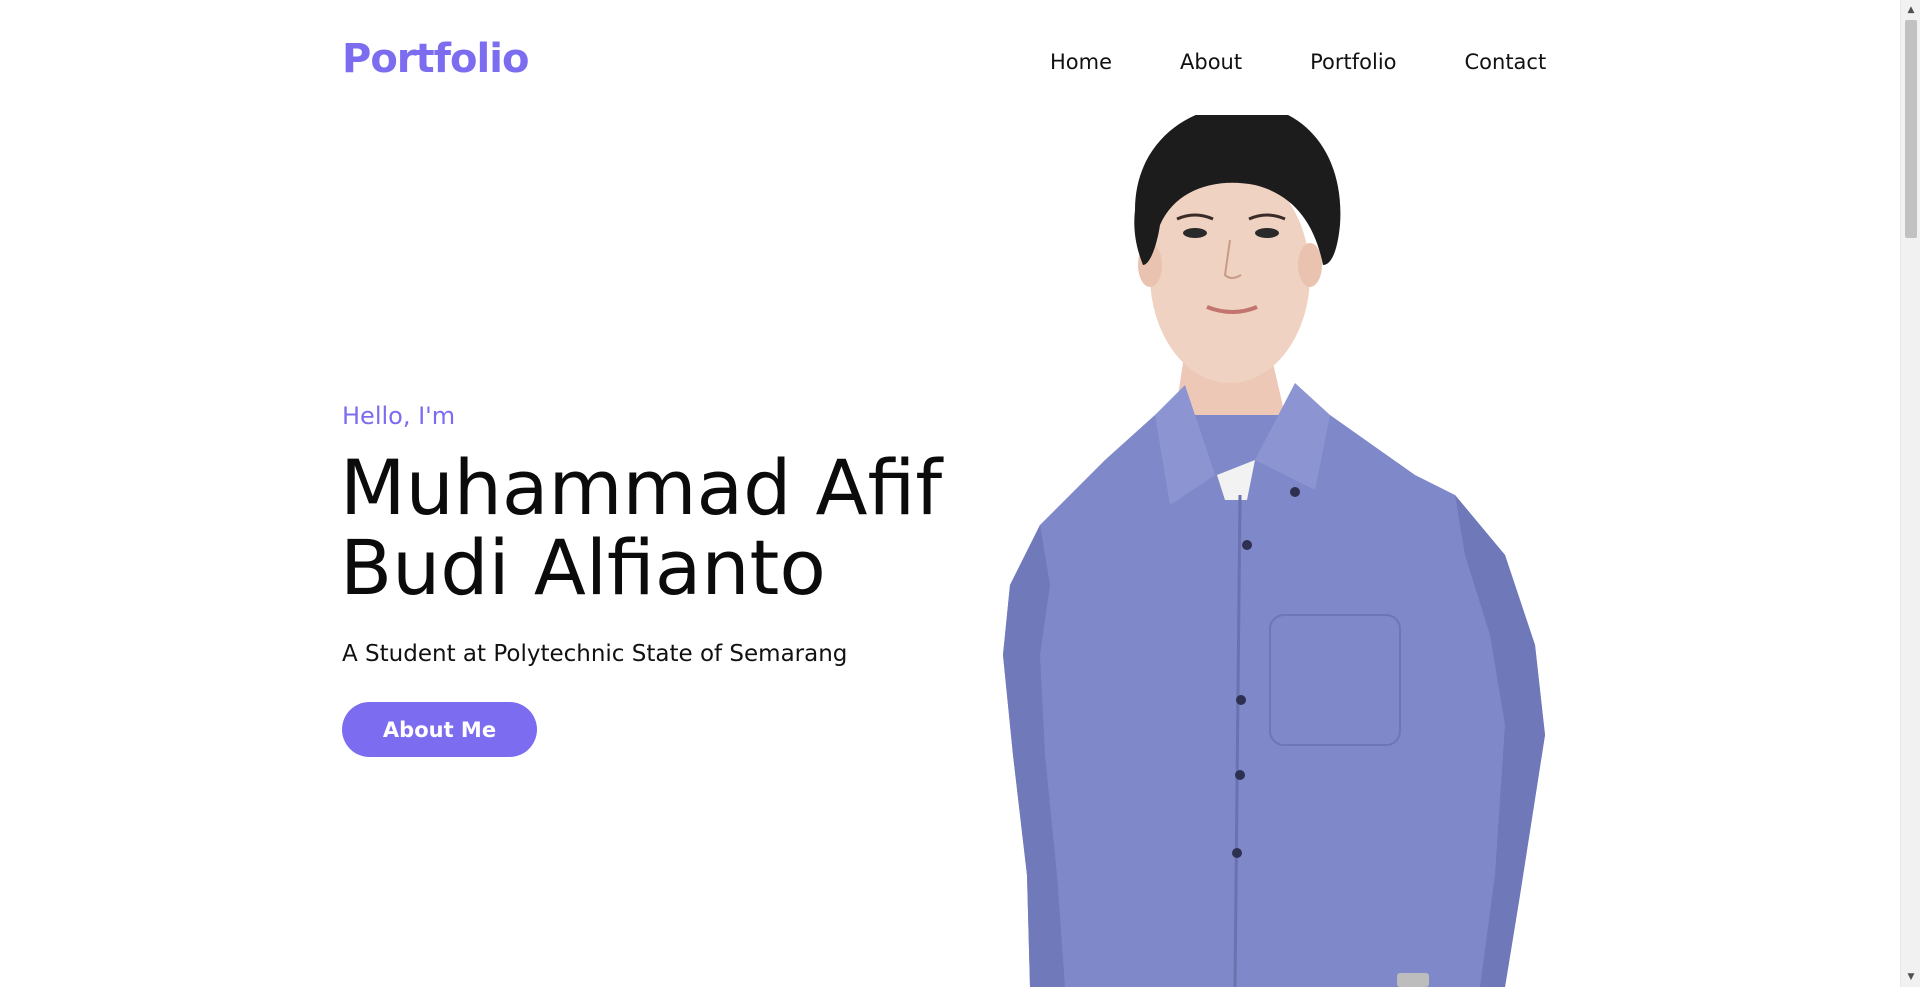 The image size is (1920, 987). Describe the element at coordinates (1506, 62) in the screenshot. I see `nav-contact: Contact` at that location.